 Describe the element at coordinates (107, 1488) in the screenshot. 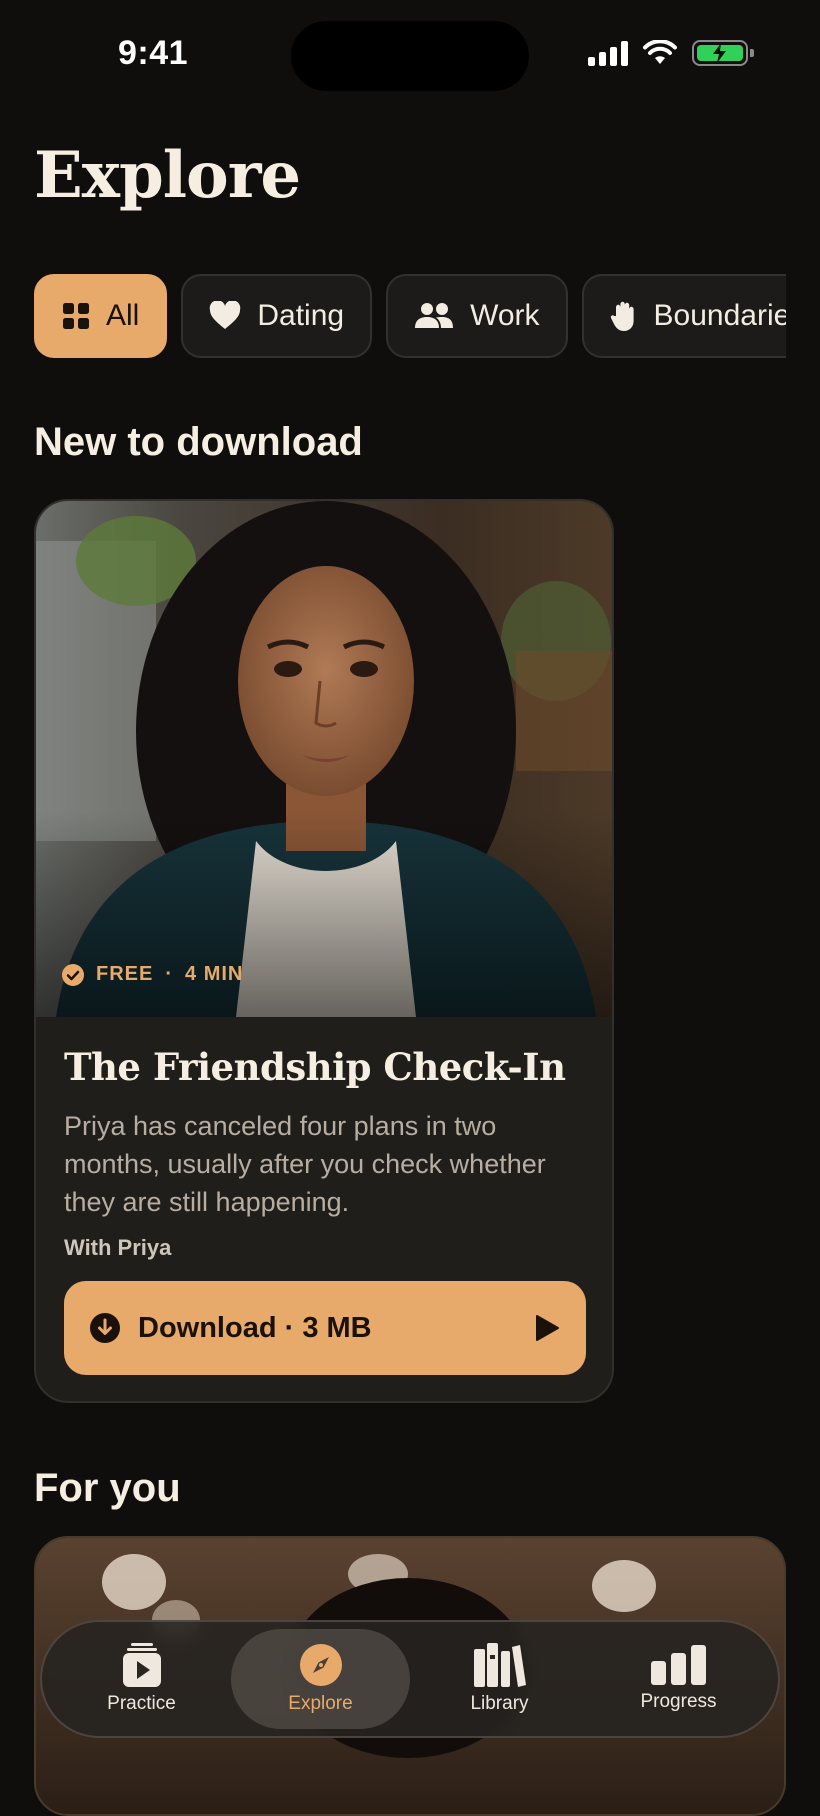

I see `section-title-for-you: For you` at that location.